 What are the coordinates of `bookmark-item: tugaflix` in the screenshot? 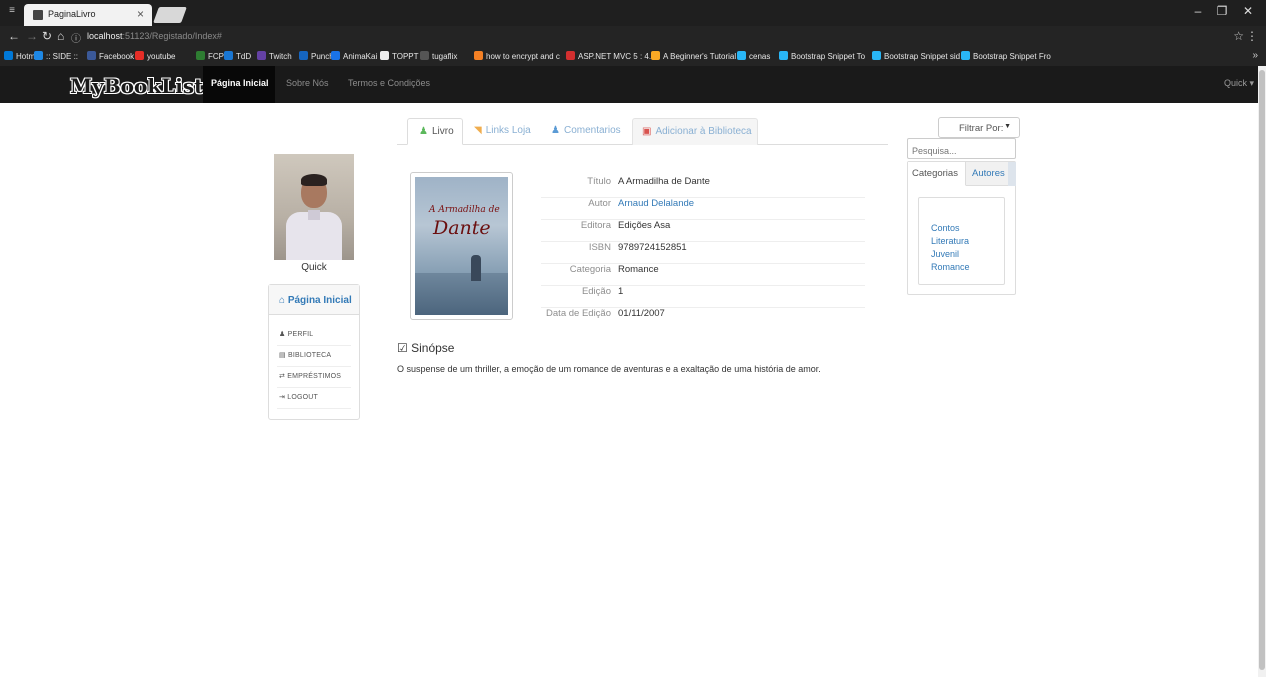 It's located at (438, 56).